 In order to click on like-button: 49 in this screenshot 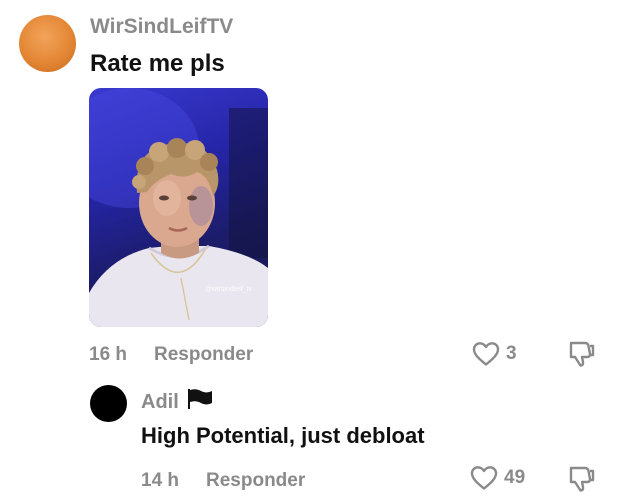, I will do `click(497, 478)`.